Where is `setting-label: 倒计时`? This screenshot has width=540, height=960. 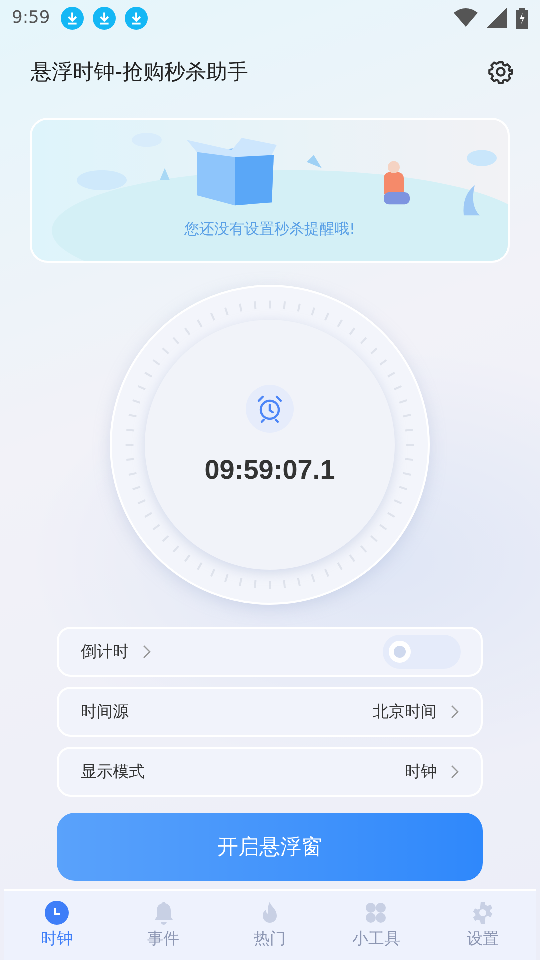 setting-label: 倒计时 is located at coordinates (105, 652).